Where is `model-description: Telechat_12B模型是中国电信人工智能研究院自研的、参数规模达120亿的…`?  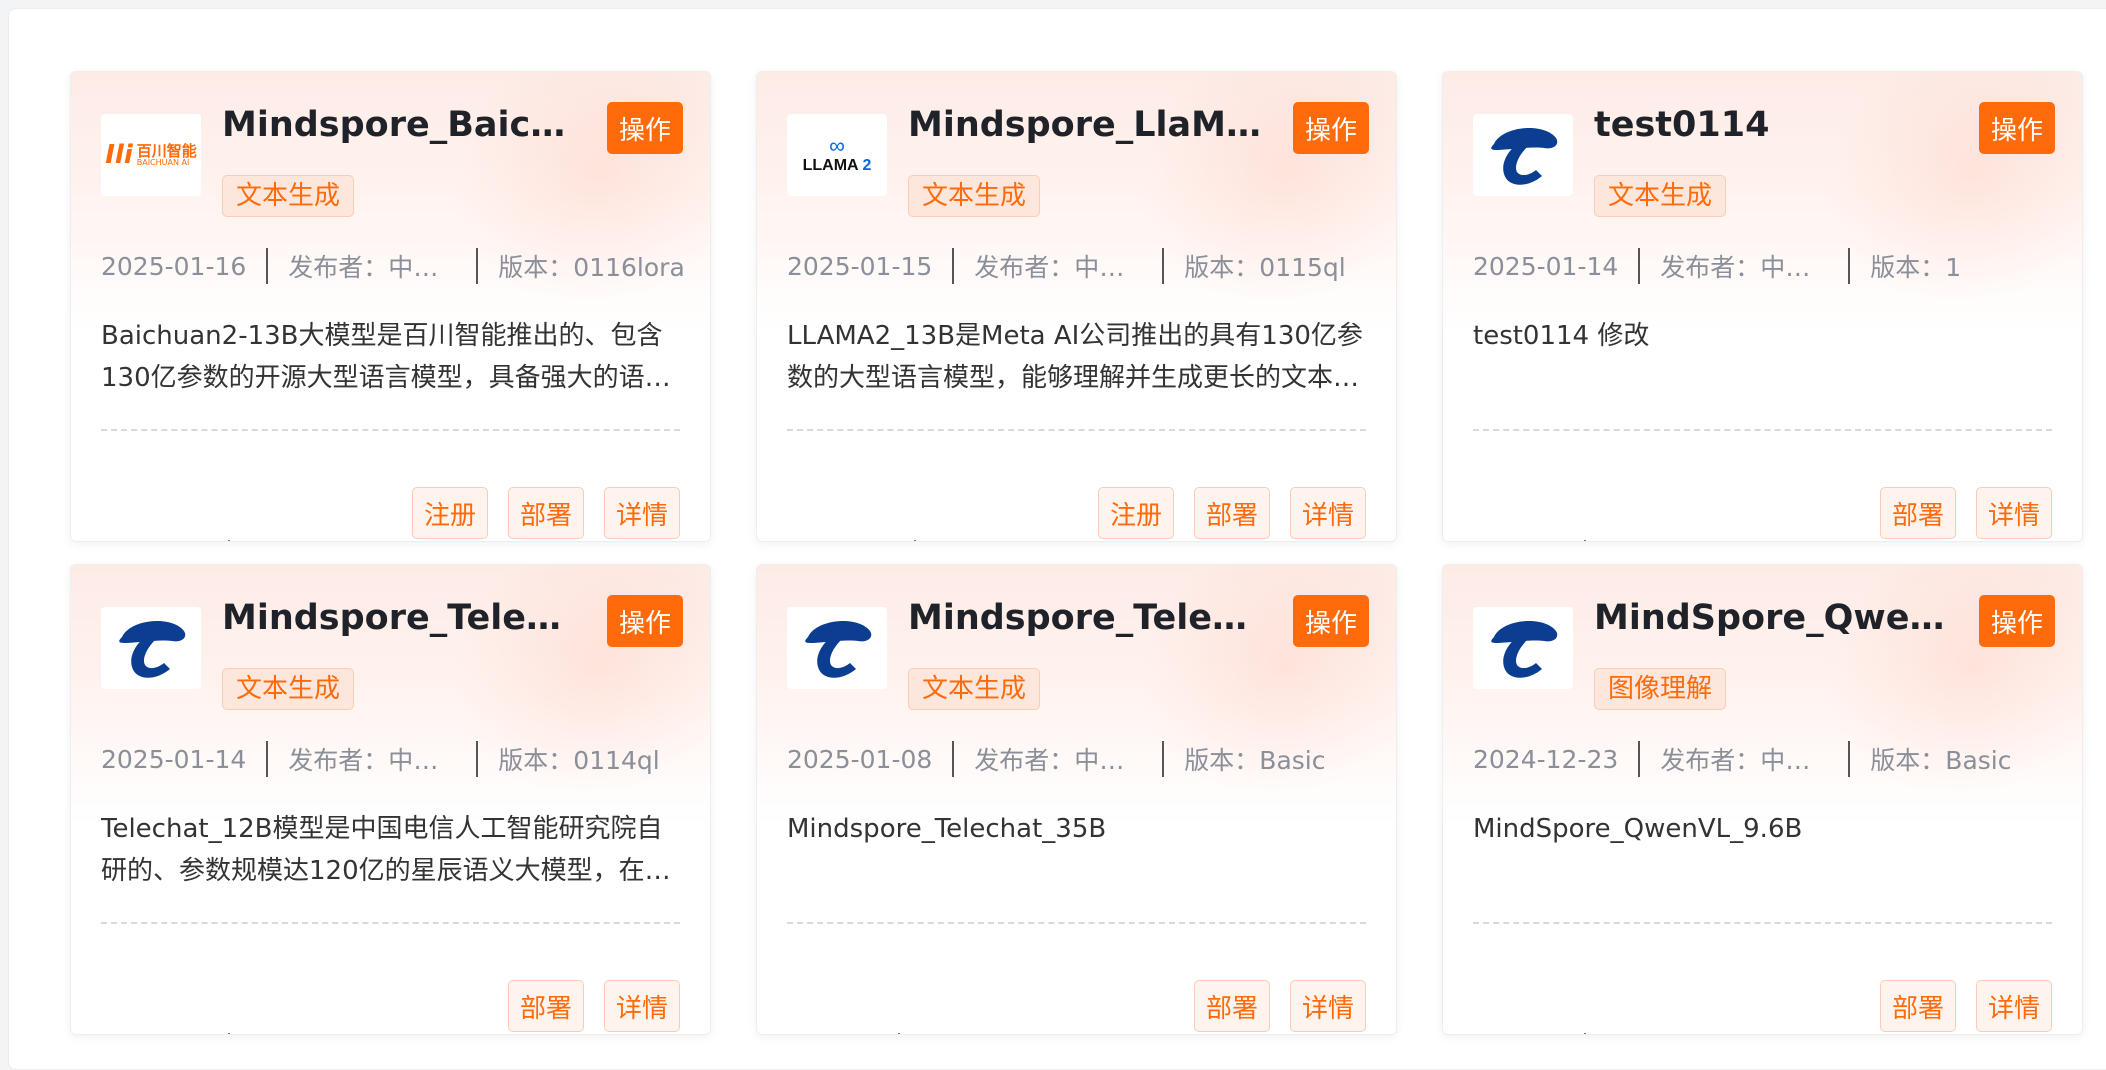 model-description: Telechat_12B模型是中国电信人工智能研究院自研的、参数规模达120亿的… is located at coordinates (386, 850).